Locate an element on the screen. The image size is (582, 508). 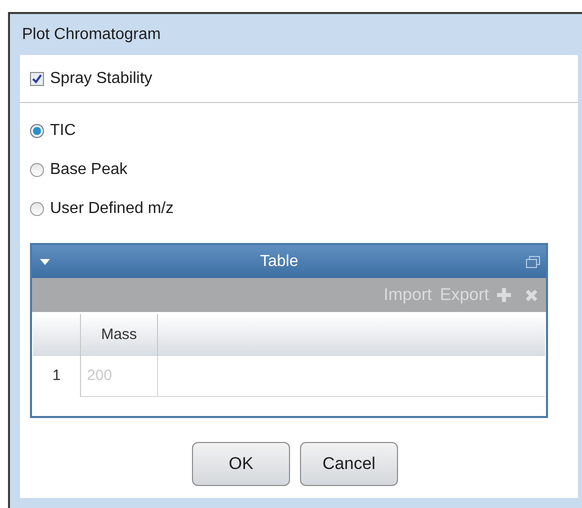
table-title: Table is located at coordinates (279, 262).